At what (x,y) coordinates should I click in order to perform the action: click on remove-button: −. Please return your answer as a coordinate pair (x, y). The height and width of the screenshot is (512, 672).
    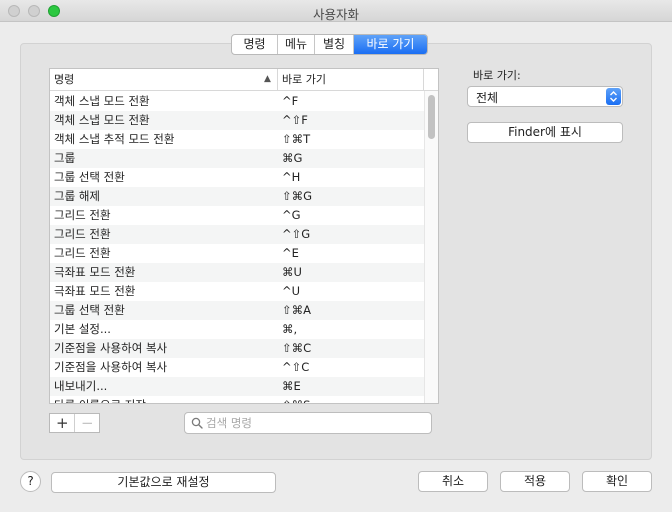
    Looking at the image, I should click on (86, 423).